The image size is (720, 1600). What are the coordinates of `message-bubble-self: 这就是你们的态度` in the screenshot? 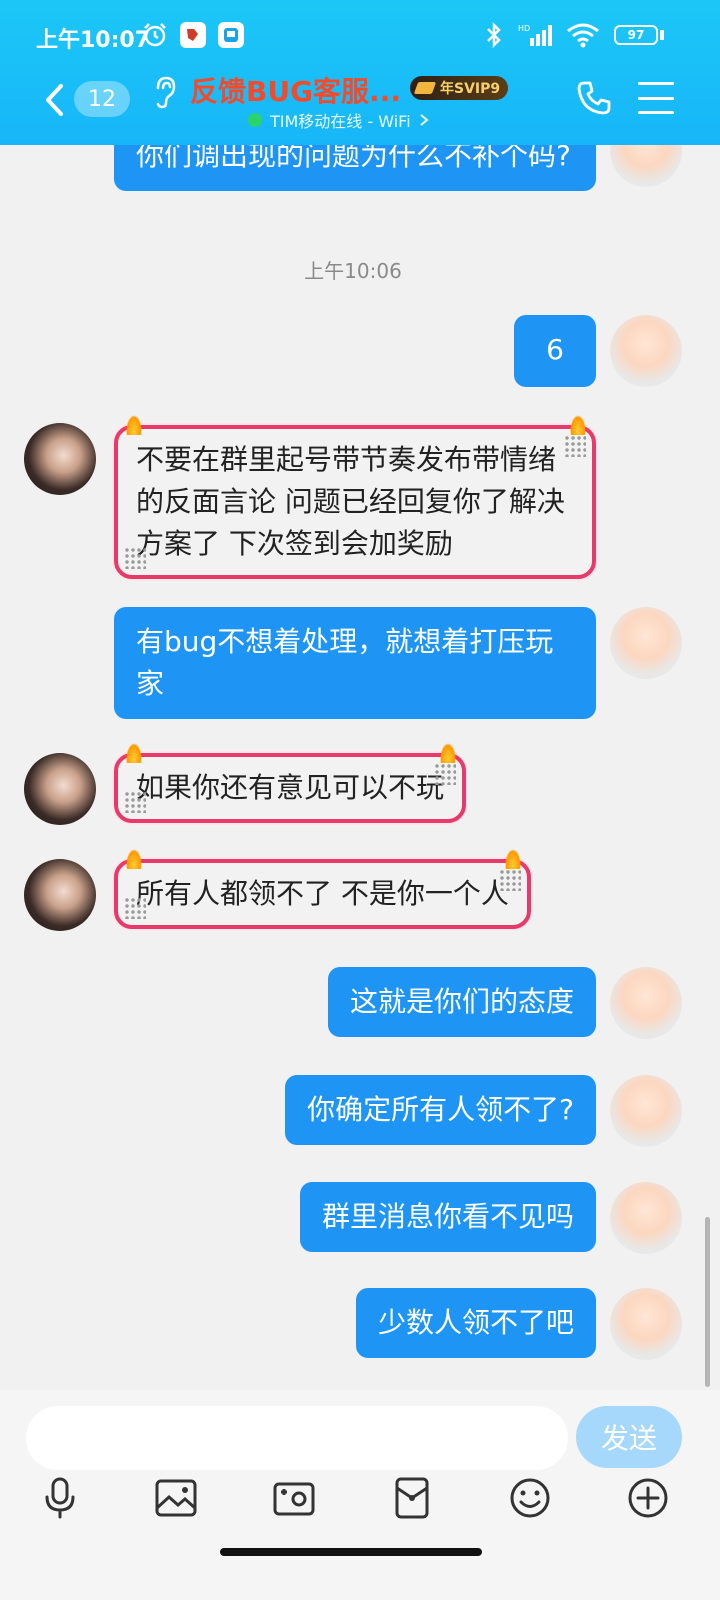 It's located at (461, 1002).